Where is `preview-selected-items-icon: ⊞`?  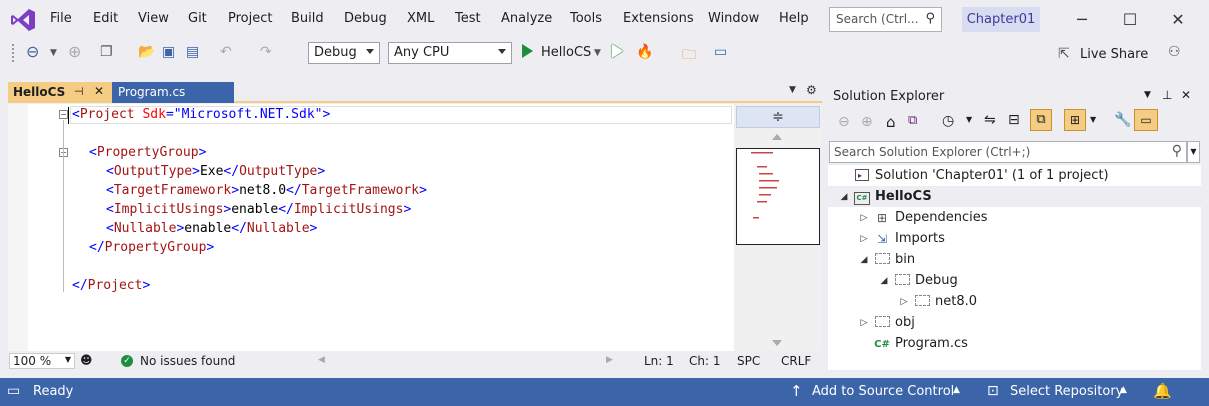
preview-selected-items-icon: ⊞ is located at coordinates (1075, 120).